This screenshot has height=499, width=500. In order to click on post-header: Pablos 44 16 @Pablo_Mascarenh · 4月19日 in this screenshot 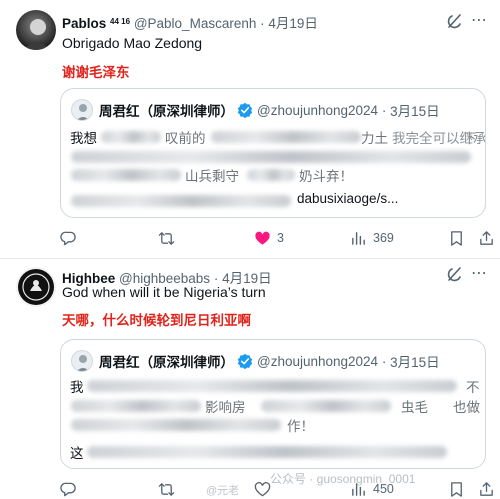, I will do `click(190, 23)`.